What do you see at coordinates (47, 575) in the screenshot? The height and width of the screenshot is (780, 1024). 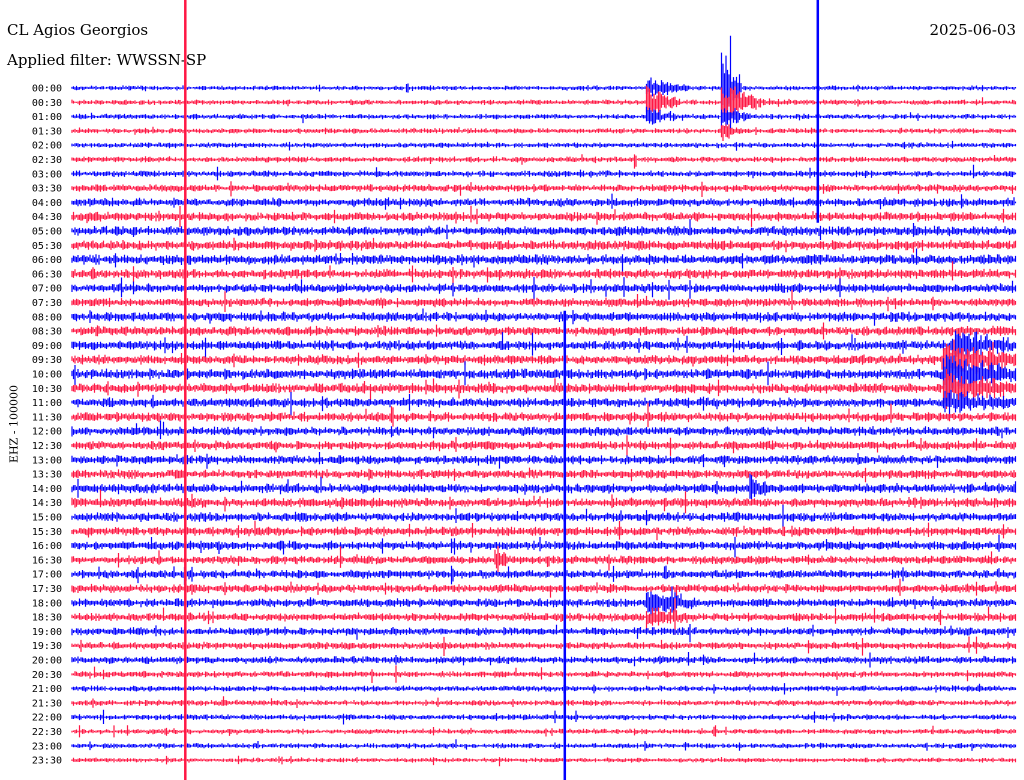 I see `time-tick-label: 17:00` at bounding box center [47, 575].